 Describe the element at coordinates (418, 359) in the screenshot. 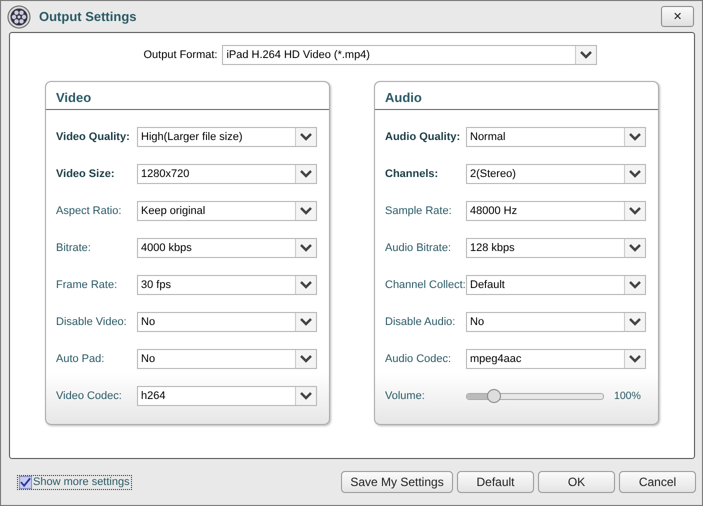

I see `field-label: Audio Codec:` at that location.